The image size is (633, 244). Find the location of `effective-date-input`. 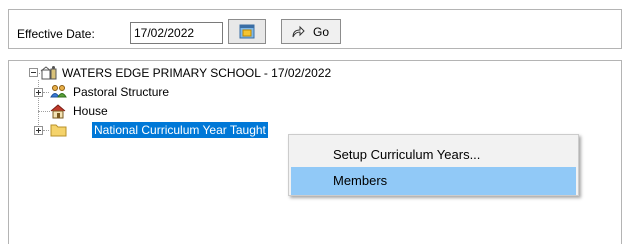

effective-date-input is located at coordinates (176, 33).